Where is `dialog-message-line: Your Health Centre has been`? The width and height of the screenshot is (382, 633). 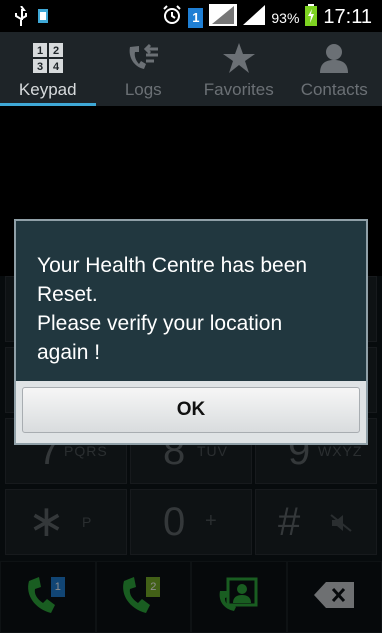
dialog-message-line: Your Health Centre has been is located at coordinates (172, 265).